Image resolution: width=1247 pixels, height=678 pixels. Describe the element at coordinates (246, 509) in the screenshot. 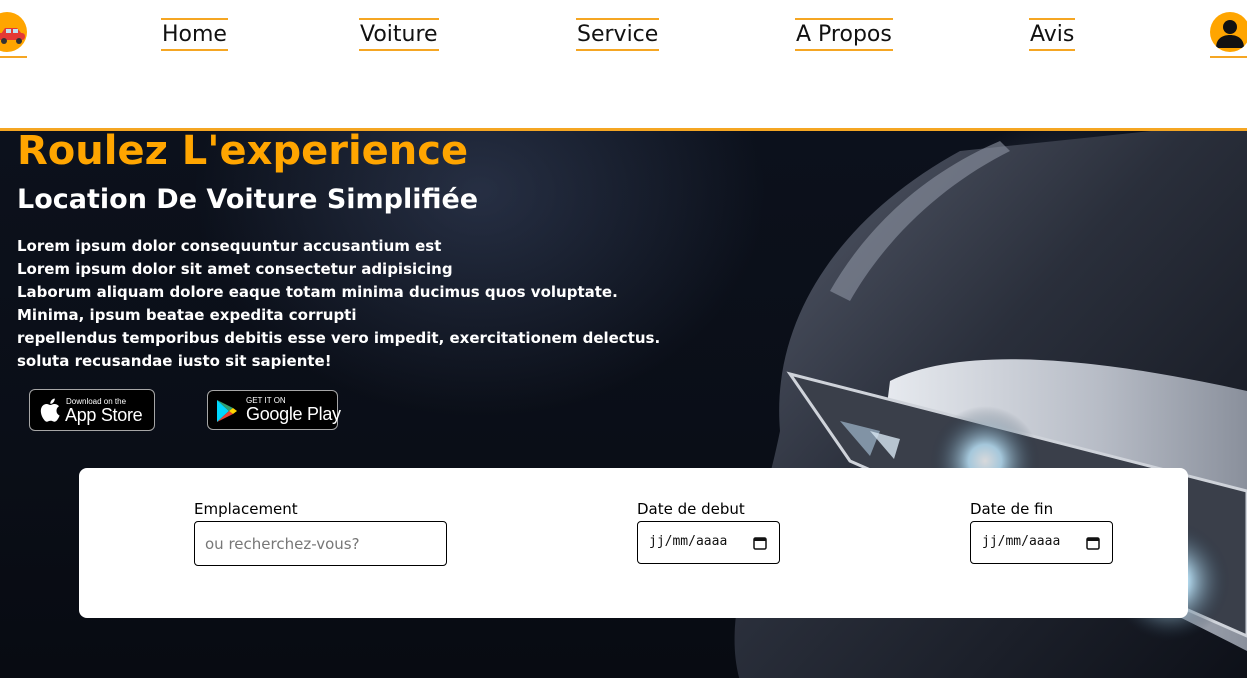

I see `location-label: Emplacement` at that location.